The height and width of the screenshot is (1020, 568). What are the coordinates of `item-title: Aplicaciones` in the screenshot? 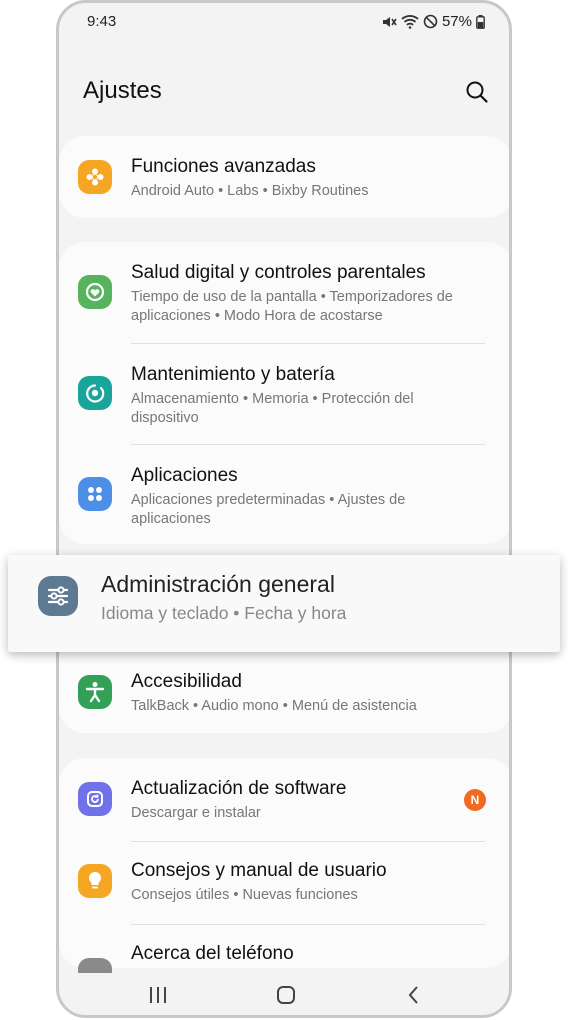 It's located at (184, 475).